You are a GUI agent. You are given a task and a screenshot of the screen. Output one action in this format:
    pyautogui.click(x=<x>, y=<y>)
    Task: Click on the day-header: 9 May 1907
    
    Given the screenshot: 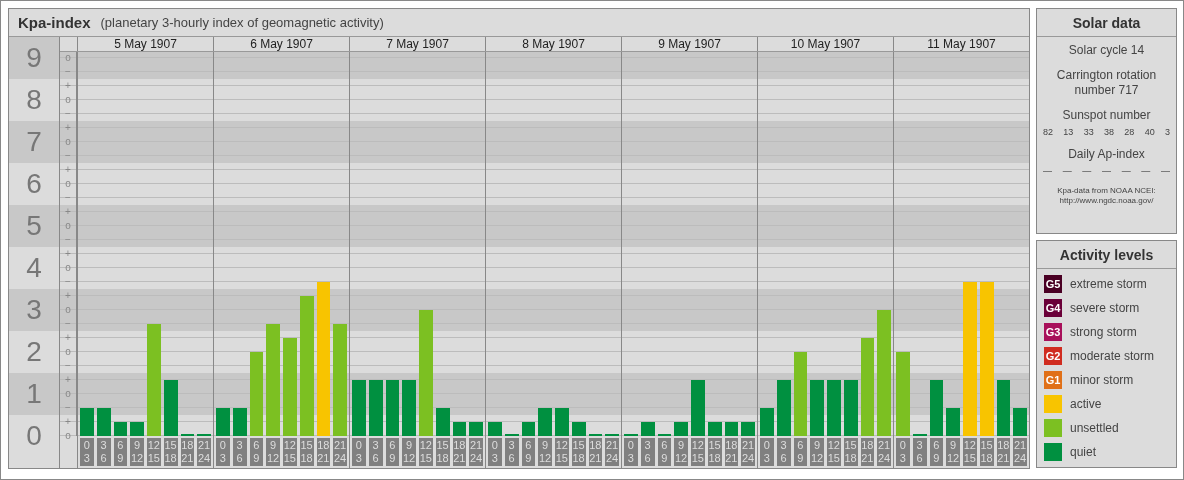 What is the action you would take?
    pyautogui.click(x=689, y=44)
    